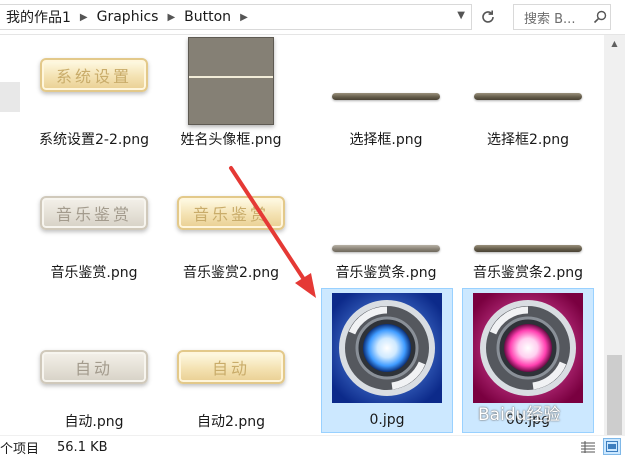 The height and width of the screenshot is (459, 625). I want to click on file-name: 选择框2.png, so click(527, 140).